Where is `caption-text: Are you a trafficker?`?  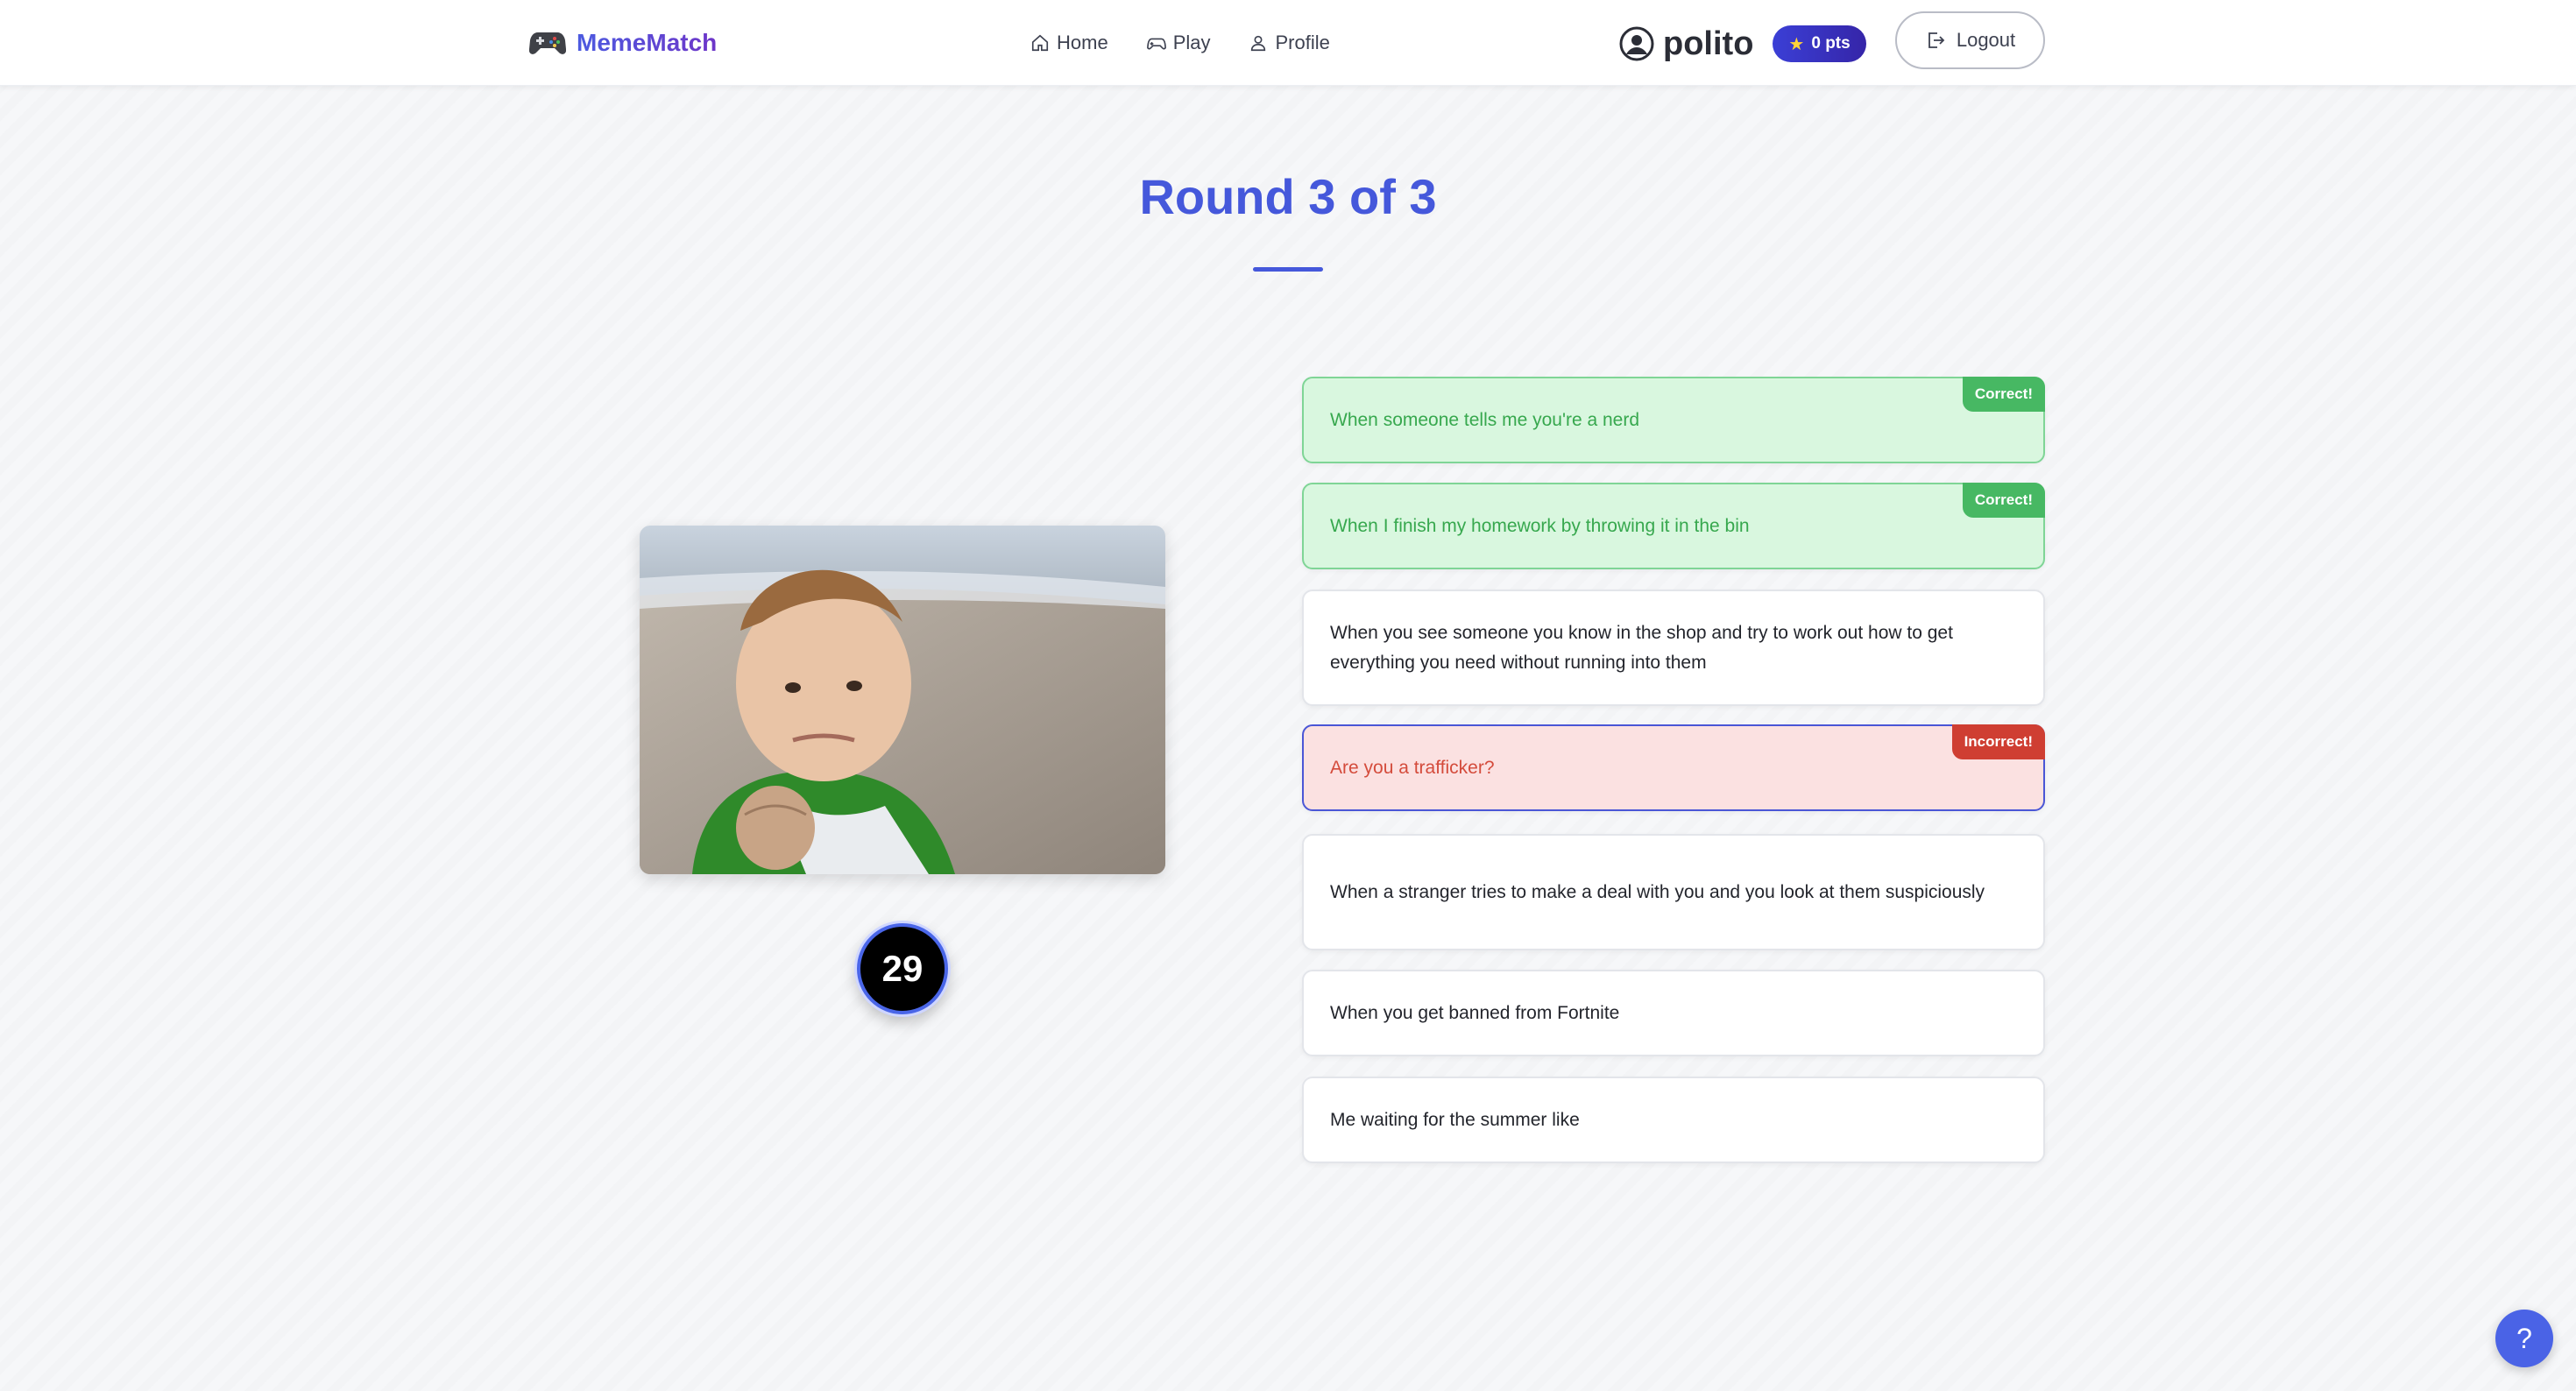 caption-text: Are you a trafficker? is located at coordinates (1412, 767).